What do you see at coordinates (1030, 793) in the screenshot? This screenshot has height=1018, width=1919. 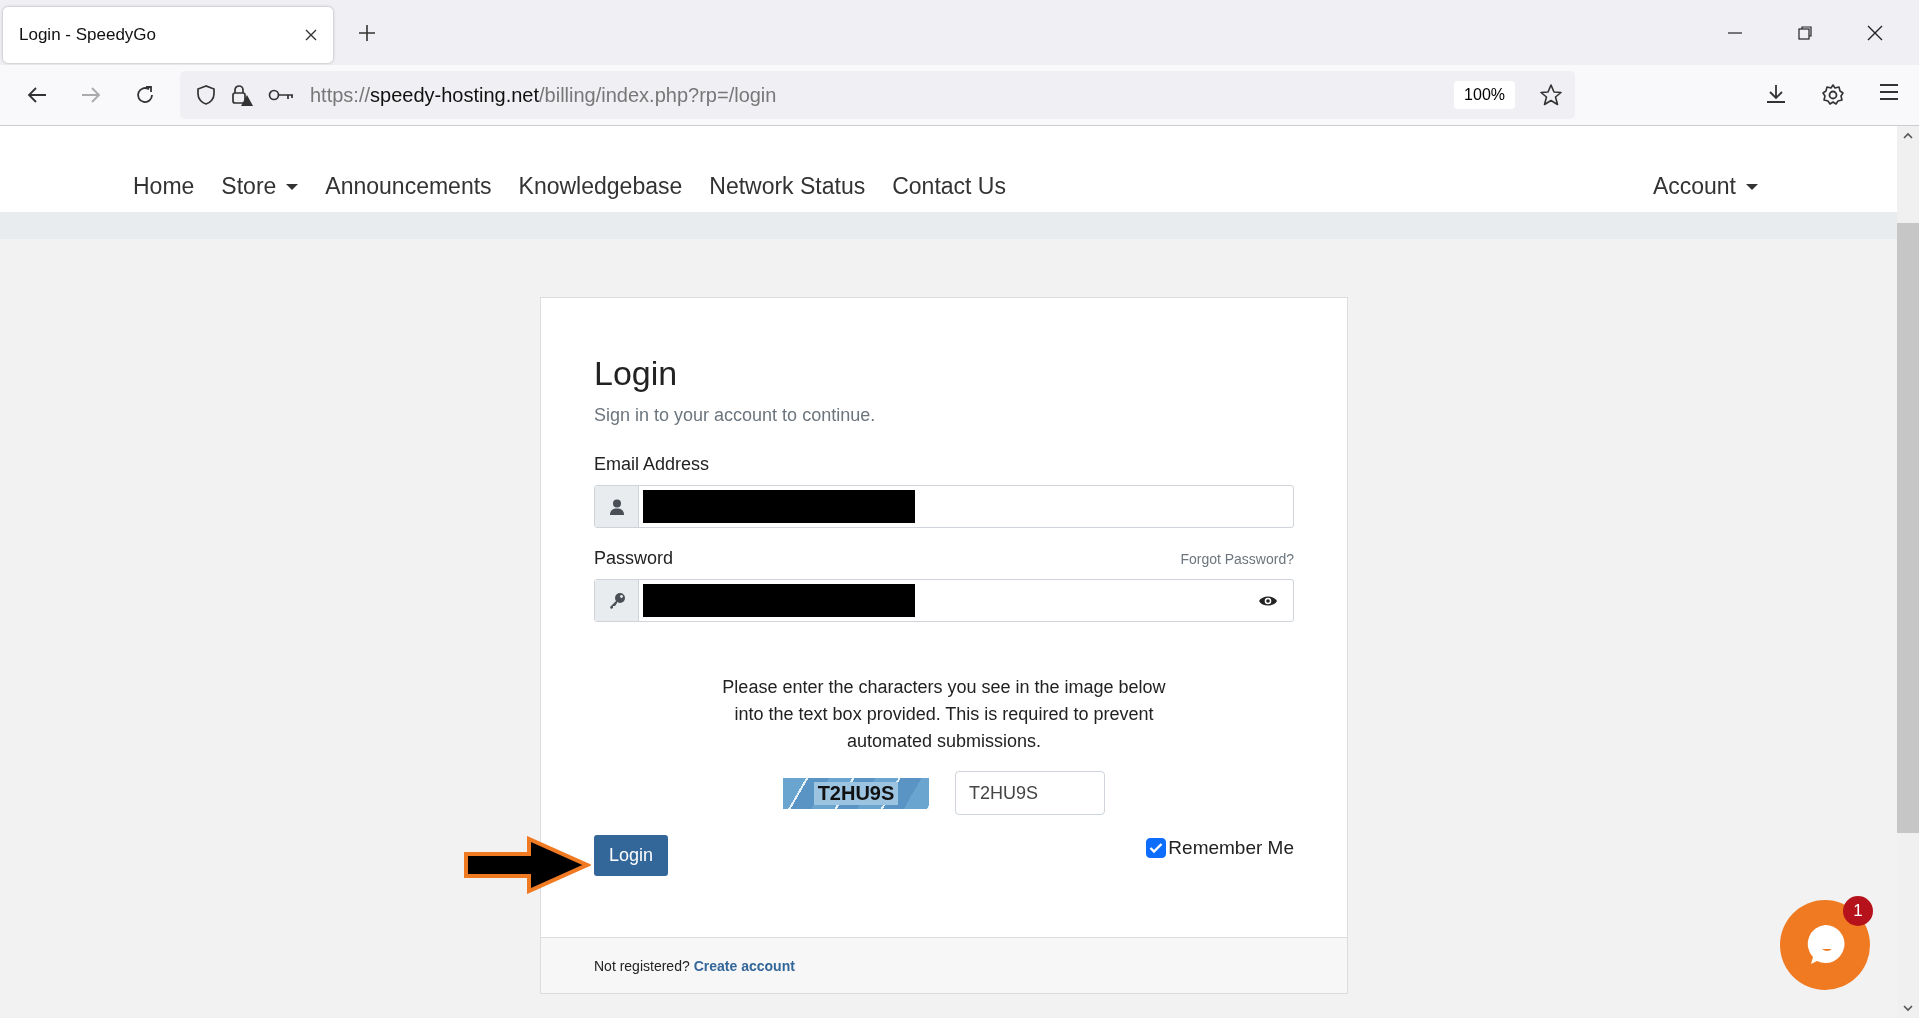 I see `captcha-input: T2HU9S` at bounding box center [1030, 793].